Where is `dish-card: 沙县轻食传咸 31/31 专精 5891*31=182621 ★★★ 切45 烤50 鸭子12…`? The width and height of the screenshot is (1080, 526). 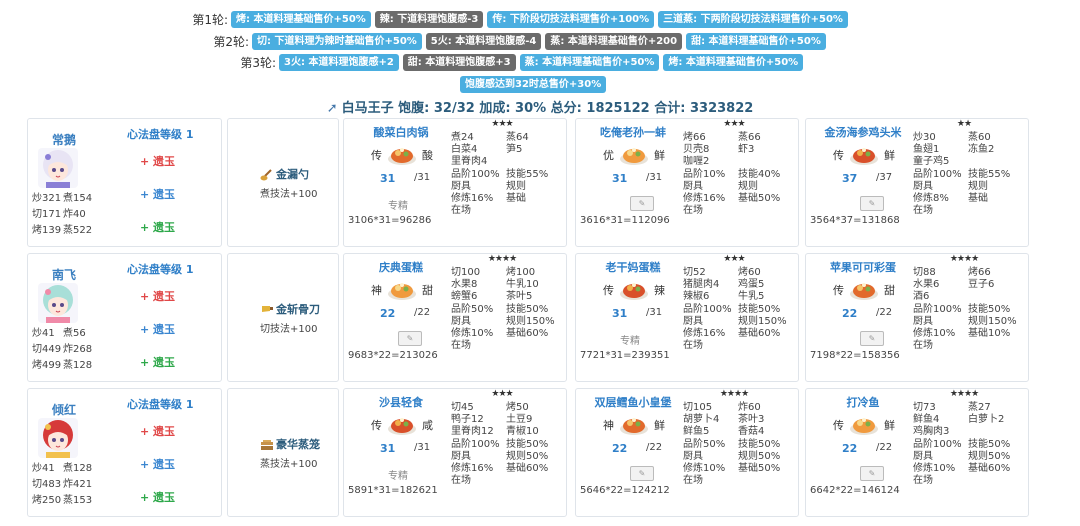
dish-card: 沙县轻食传咸 31/31 专精 5891*31=182621 ★★★ 切45 烤50 鸭子12… is located at coordinates (455, 452).